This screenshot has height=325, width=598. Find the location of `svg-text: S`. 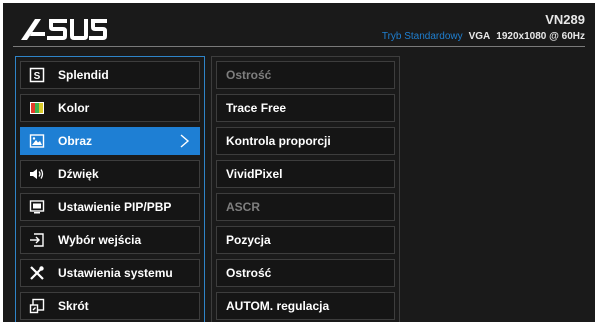

svg-text: S is located at coordinates (37, 76).